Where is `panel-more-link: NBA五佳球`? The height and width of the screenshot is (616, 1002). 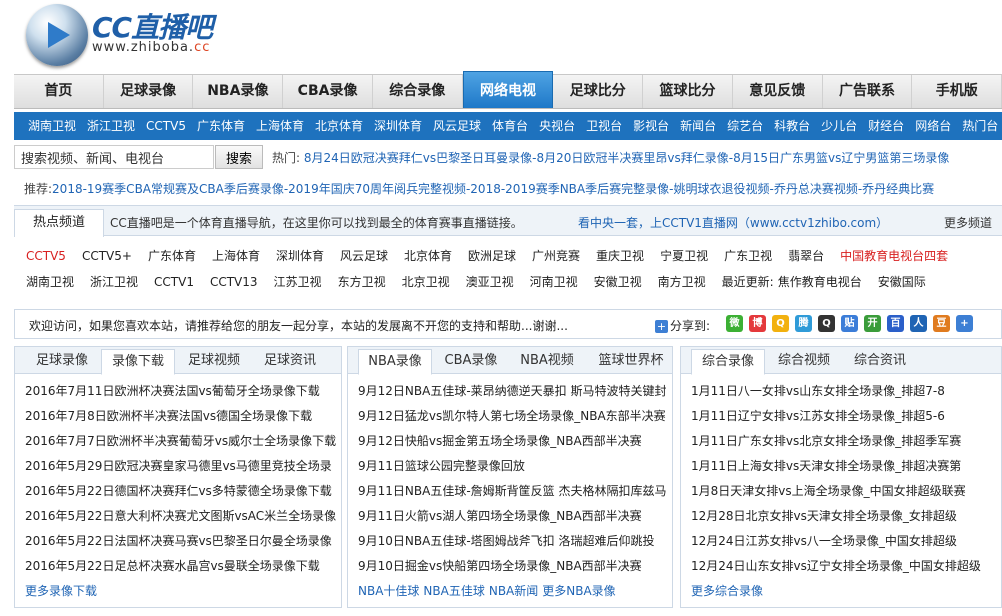 panel-more-link: NBA五佳球 is located at coordinates (453, 591).